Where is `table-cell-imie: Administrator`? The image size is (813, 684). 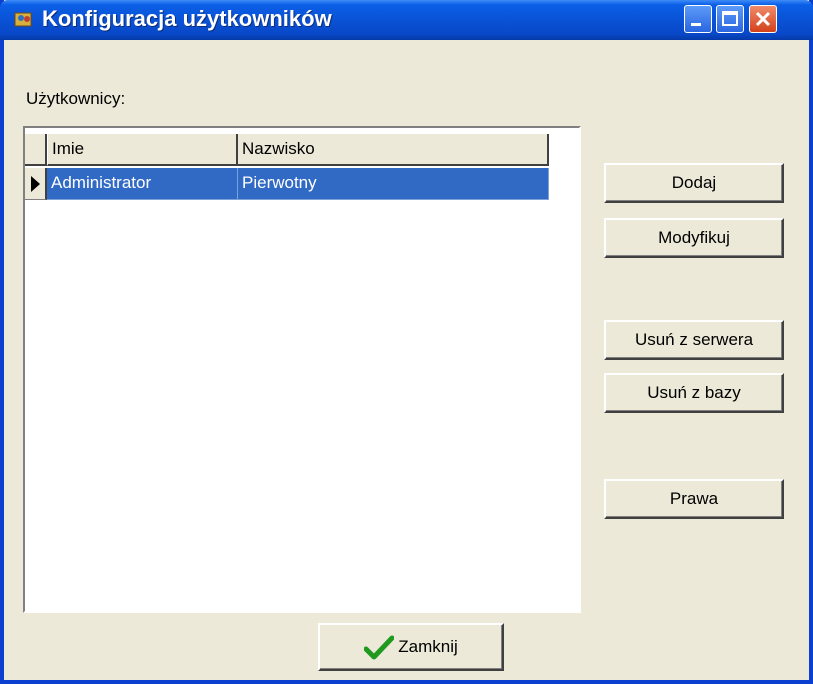
table-cell-imie: Administrator is located at coordinates (142, 184).